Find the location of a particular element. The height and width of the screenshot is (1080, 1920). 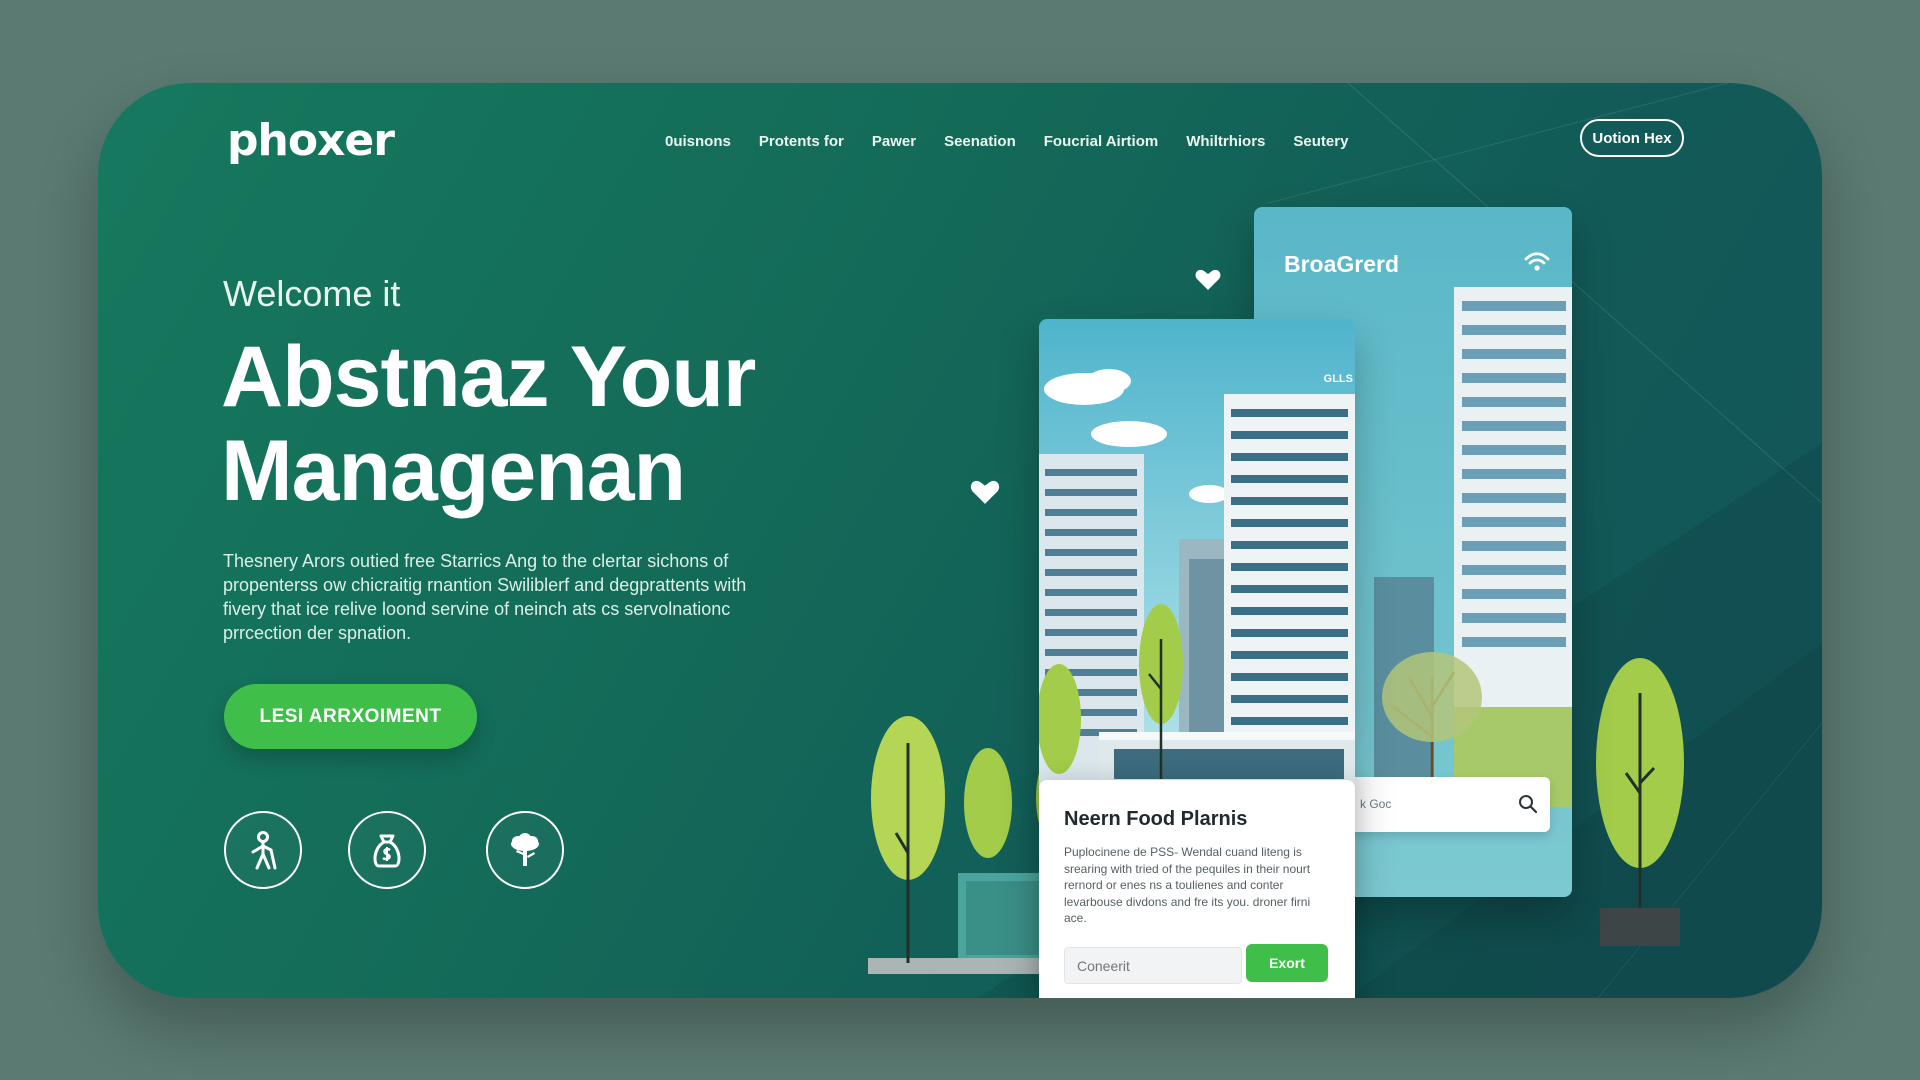

search-placeholder: k Goc is located at coordinates (1376, 804).